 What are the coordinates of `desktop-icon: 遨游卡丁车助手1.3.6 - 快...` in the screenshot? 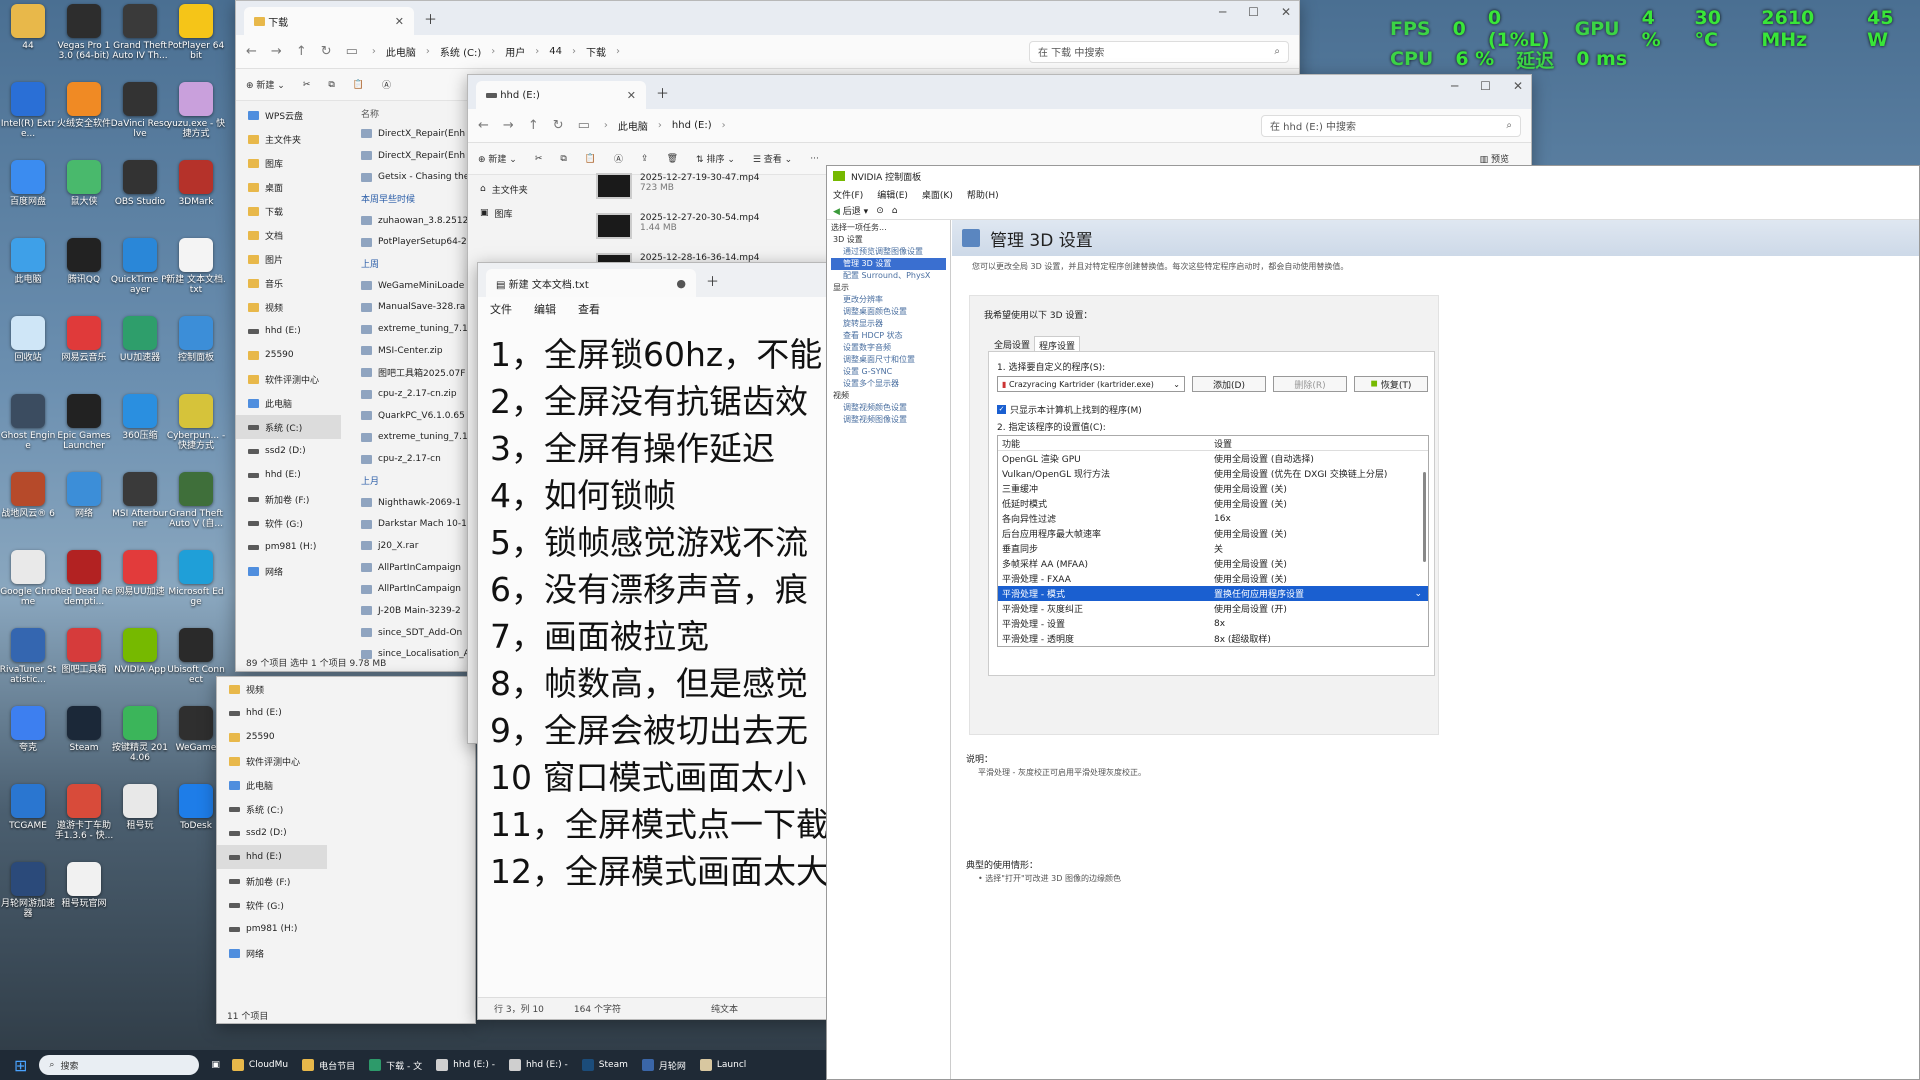 It's located at (84, 819).